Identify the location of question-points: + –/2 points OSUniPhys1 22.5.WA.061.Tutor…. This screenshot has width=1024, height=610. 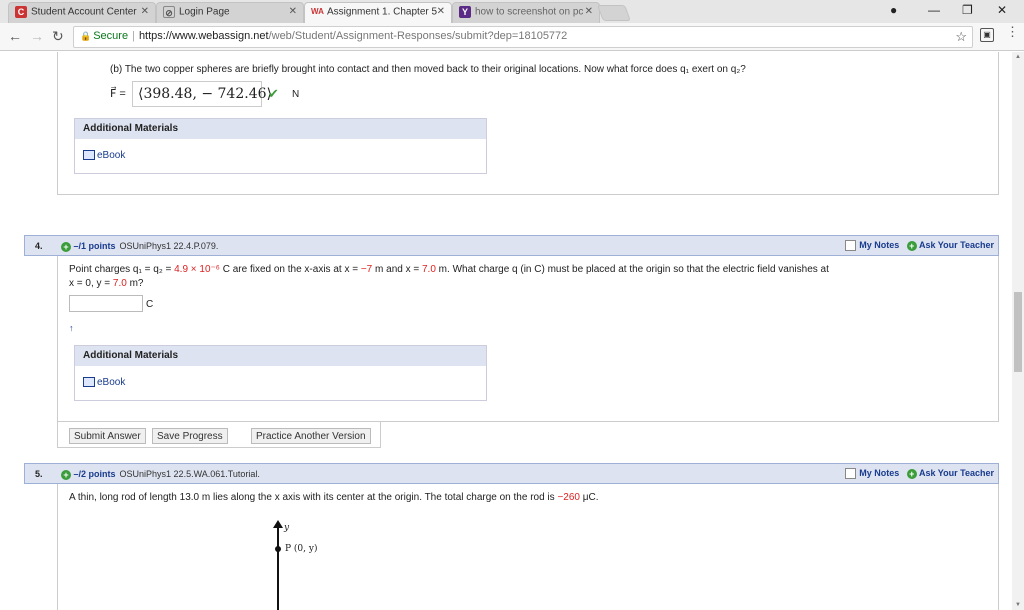
(160, 474).